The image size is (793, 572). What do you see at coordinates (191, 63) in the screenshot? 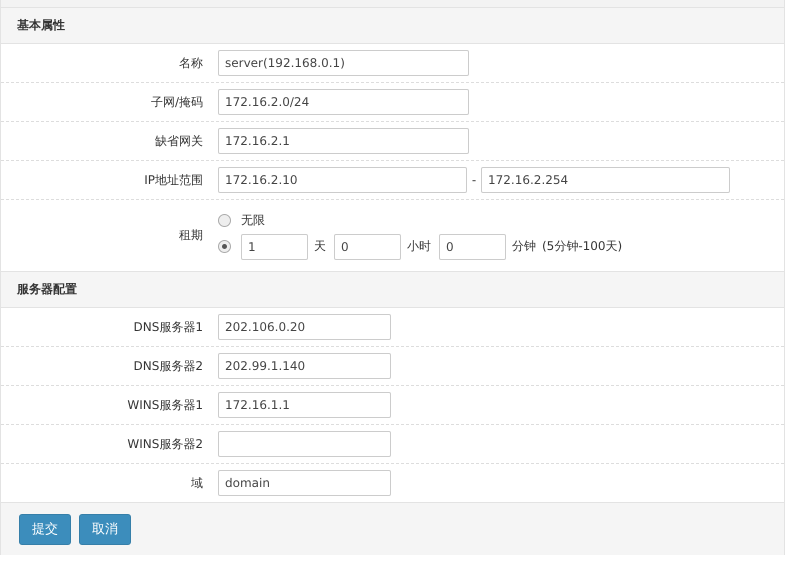
I see `field-label: 名称` at bounding box center [191, 63].